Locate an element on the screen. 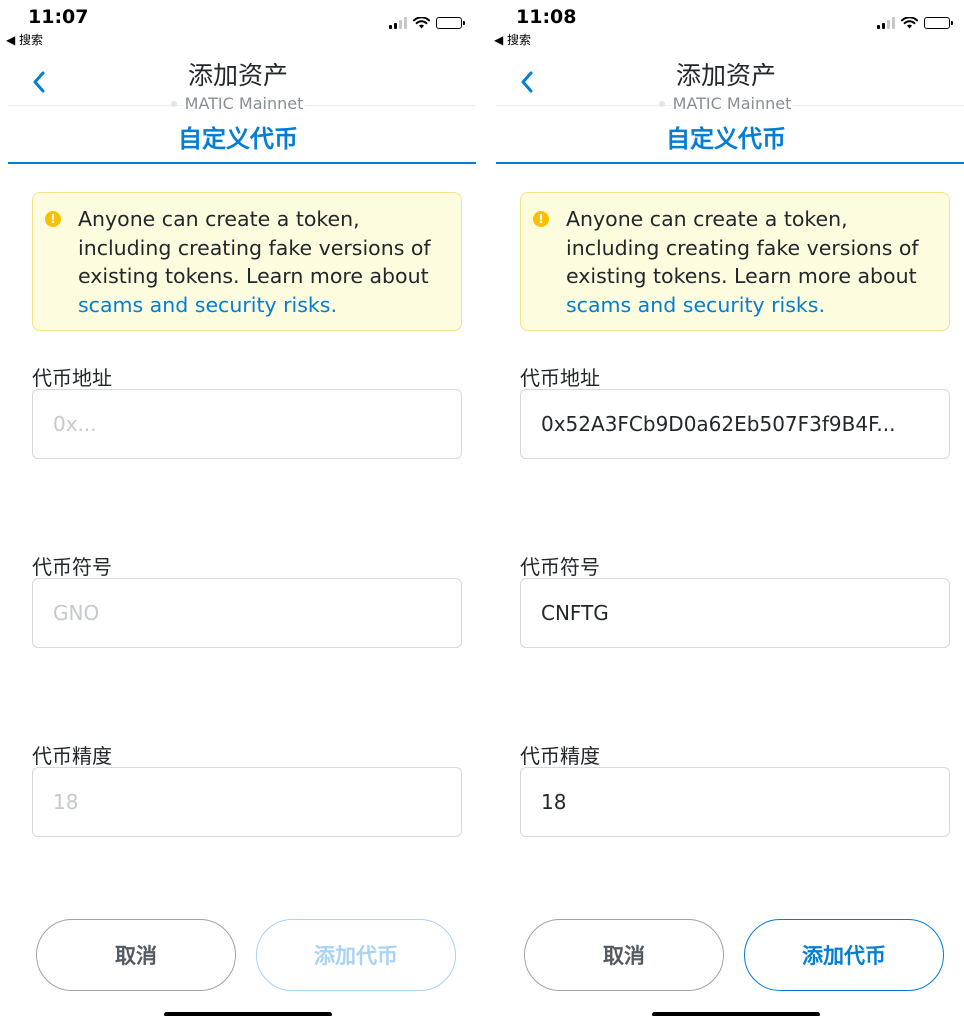 Image resolution: width=964 pixels, height=1016 pixels. status-time: 11:07 is located at coordinates (58, 17).